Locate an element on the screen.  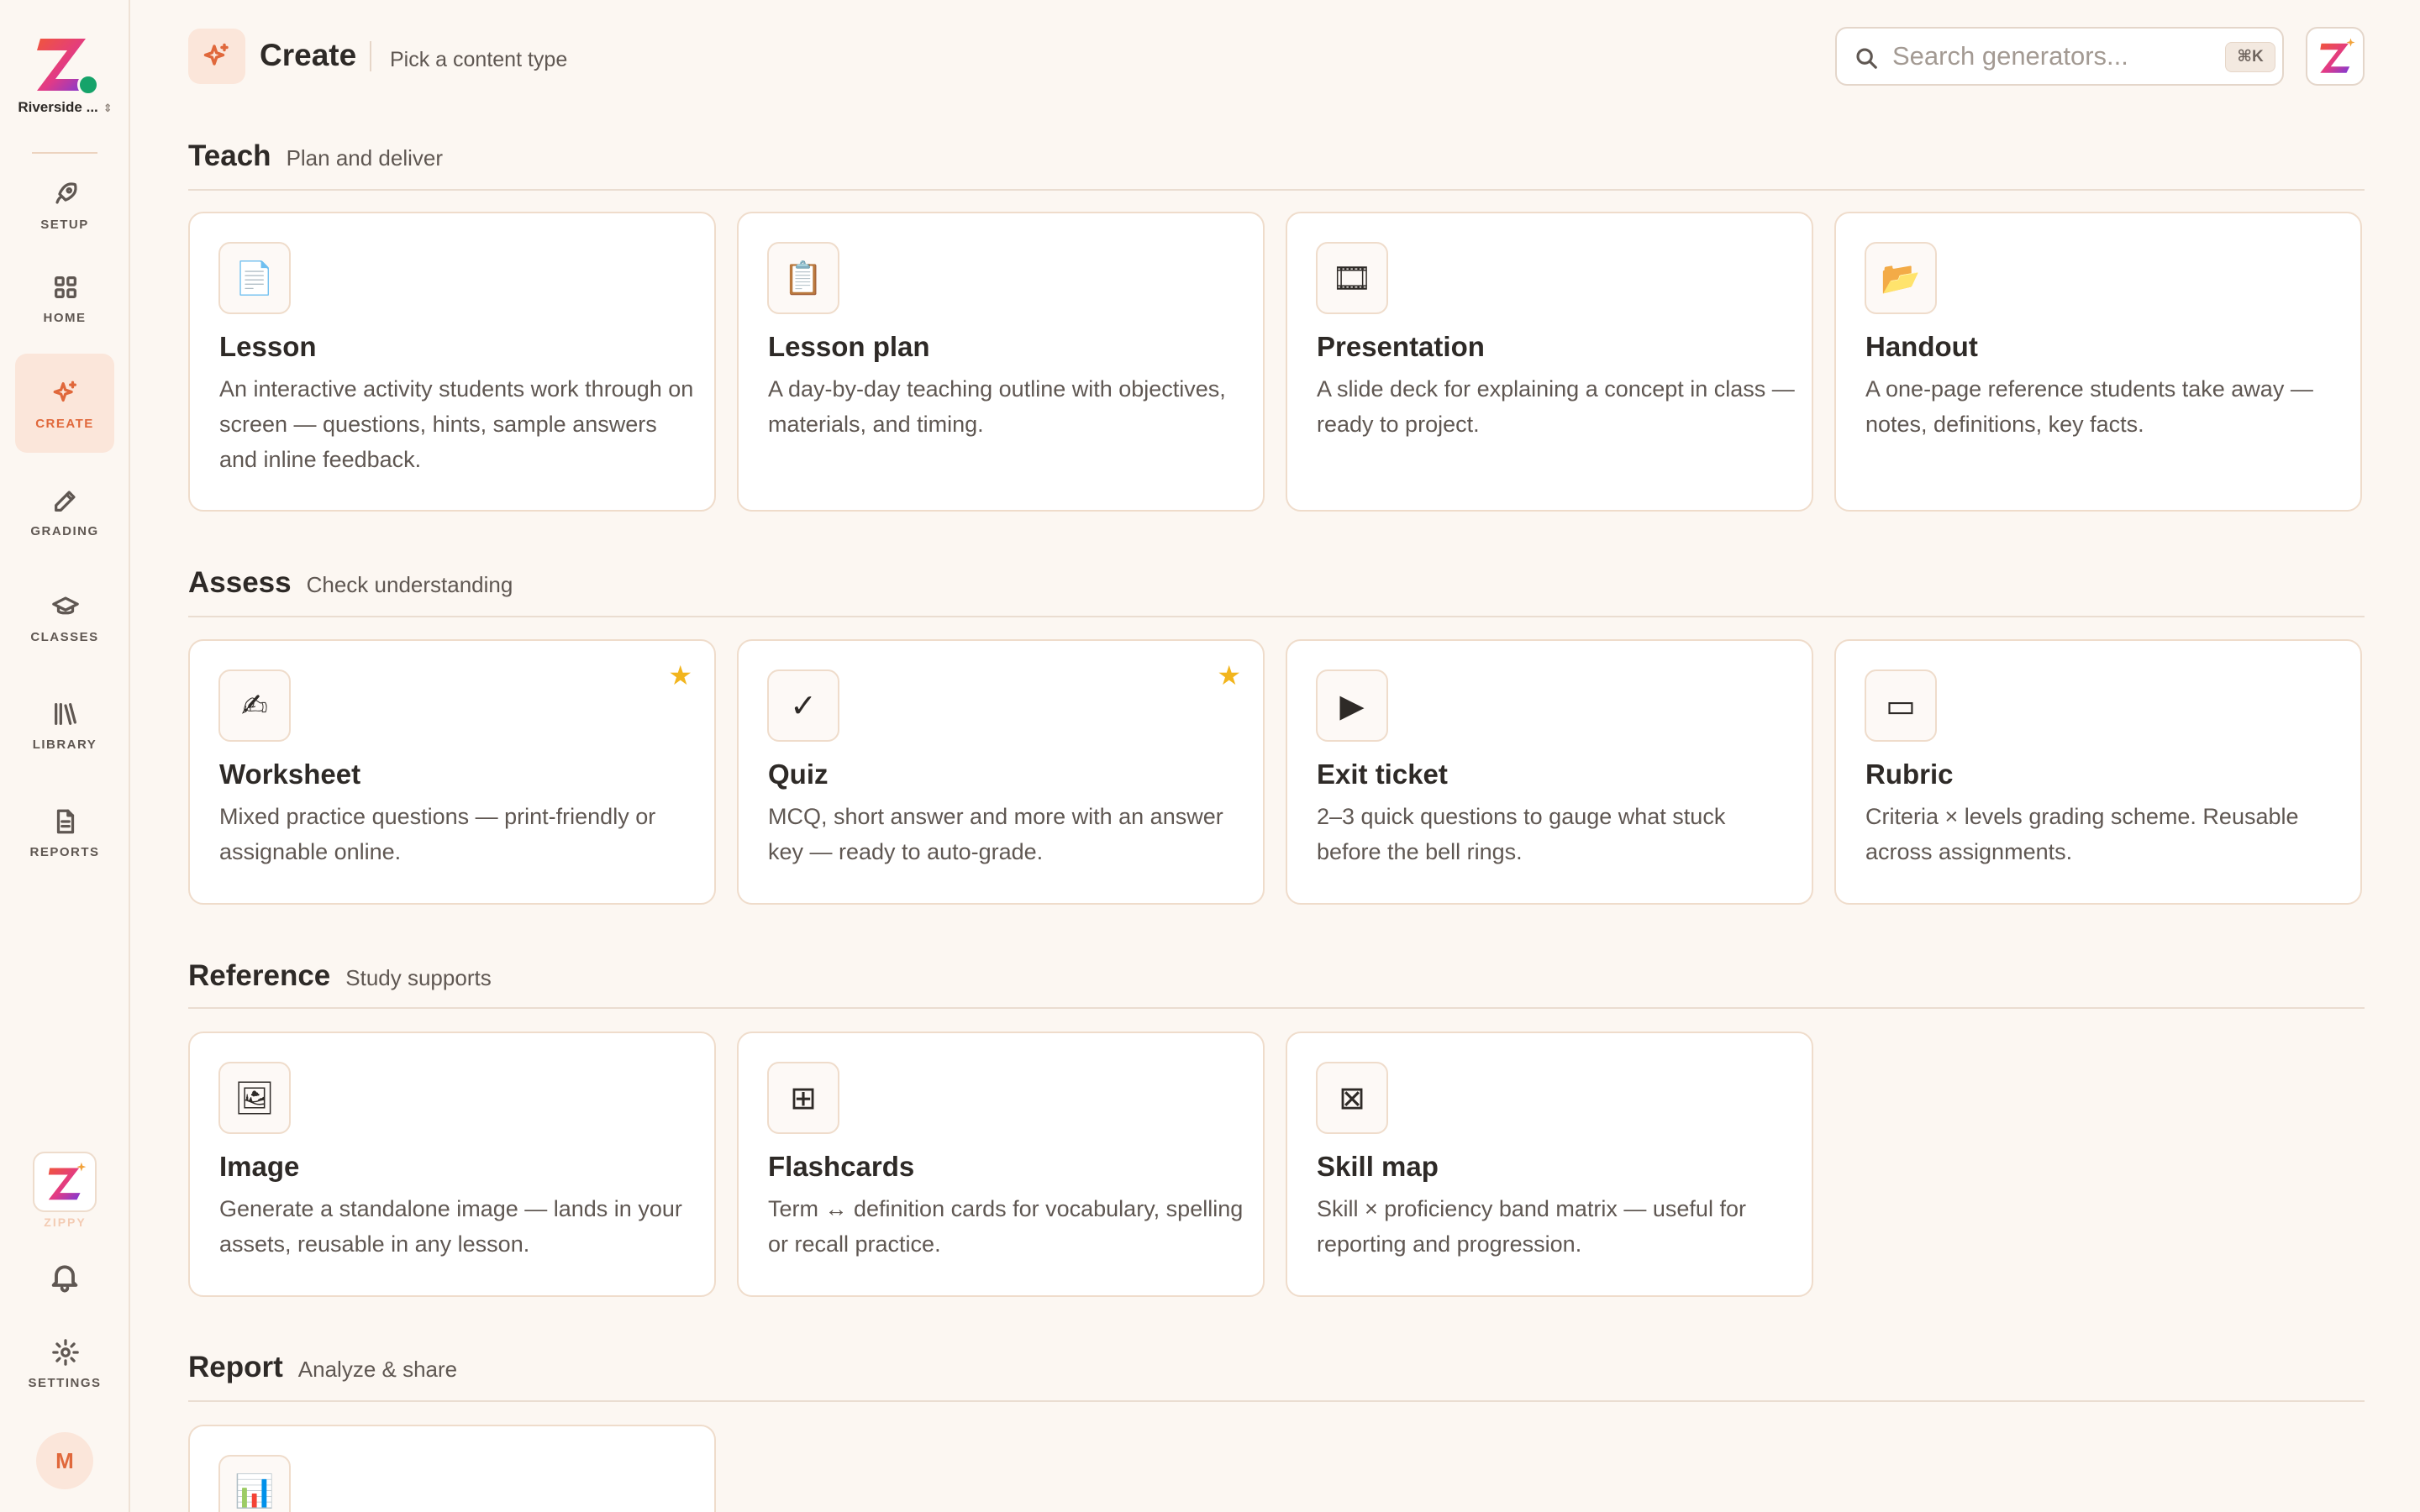
writing-hand-icon: ✍ is located at coordinates (255, 705).